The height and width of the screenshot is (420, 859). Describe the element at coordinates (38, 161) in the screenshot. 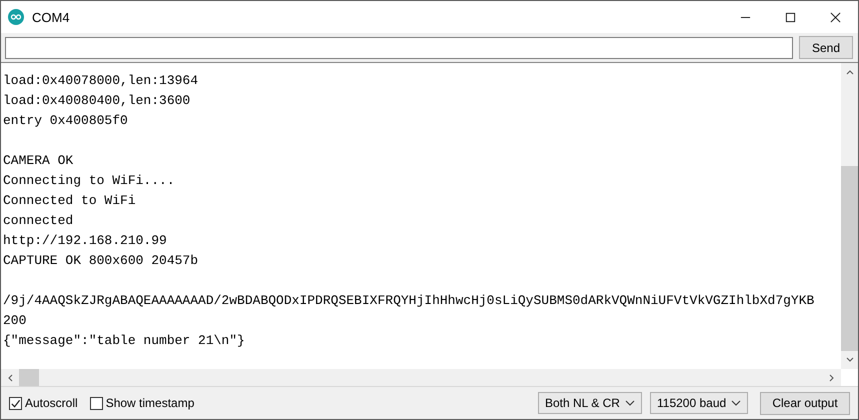

I see `output-line: CAMERA OK` at that location.